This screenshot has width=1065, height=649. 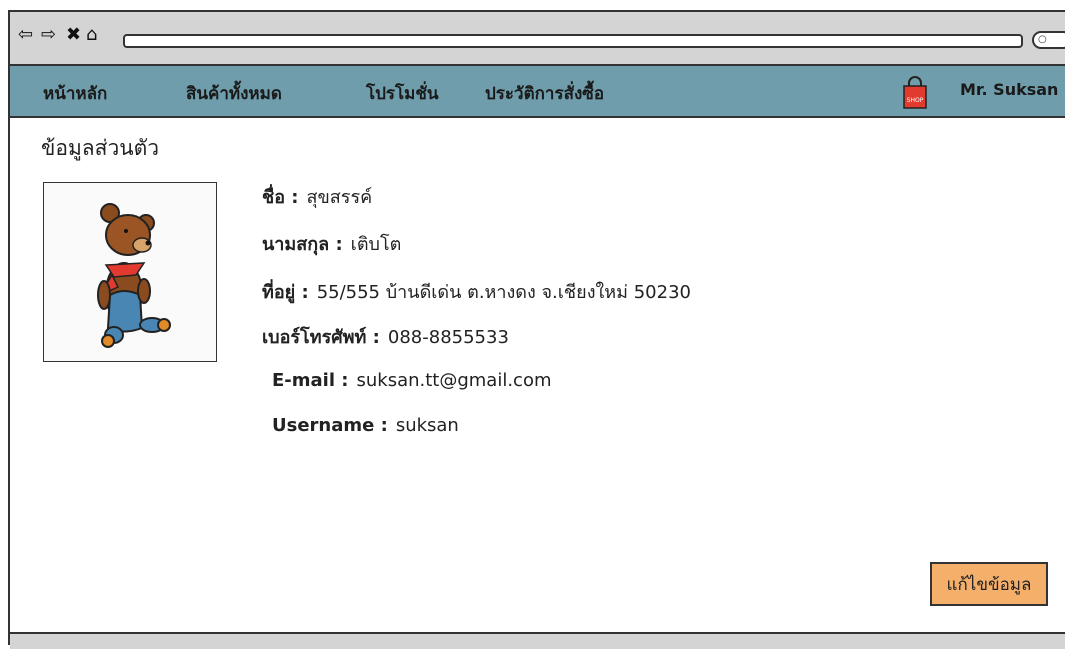 I want to click on browser-toolbar: ⇦ ⇨ ✖ ⌂ ○, so click(x=537, y=39).